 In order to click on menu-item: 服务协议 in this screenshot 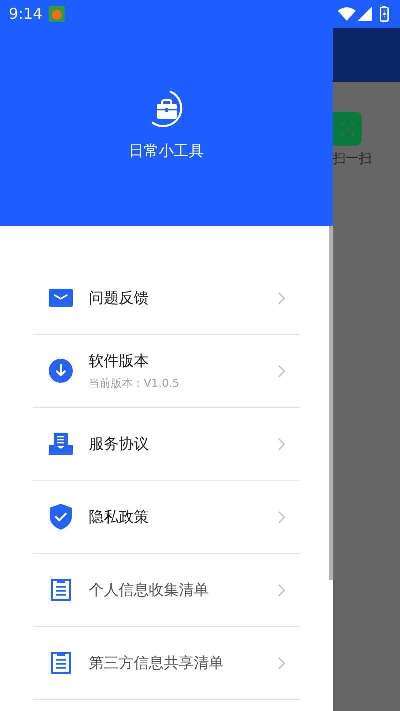, I will do `click(166, 444)`.